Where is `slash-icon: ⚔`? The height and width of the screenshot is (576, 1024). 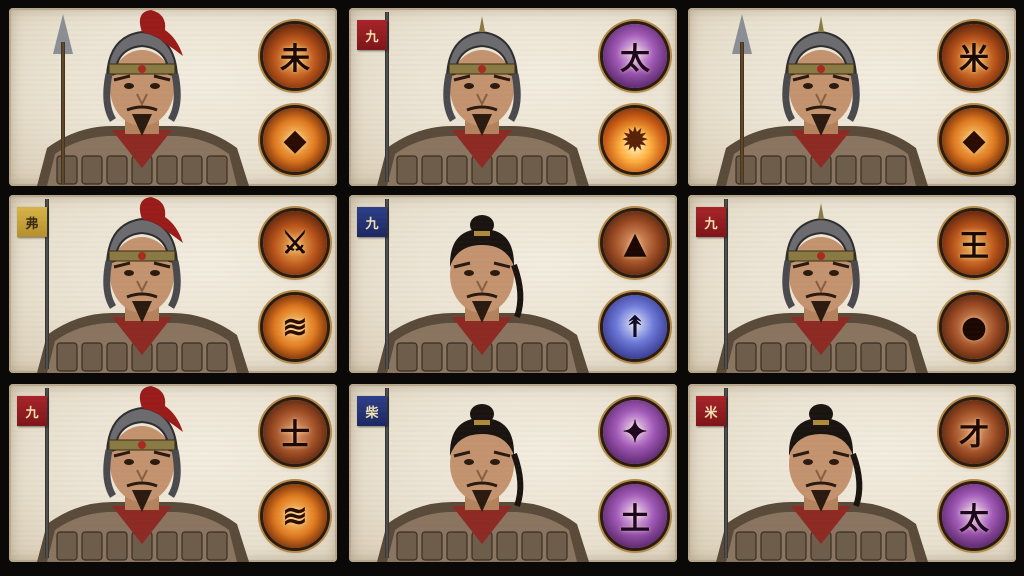 slash-icon: ⚔ is located at coordinates (295, 243).